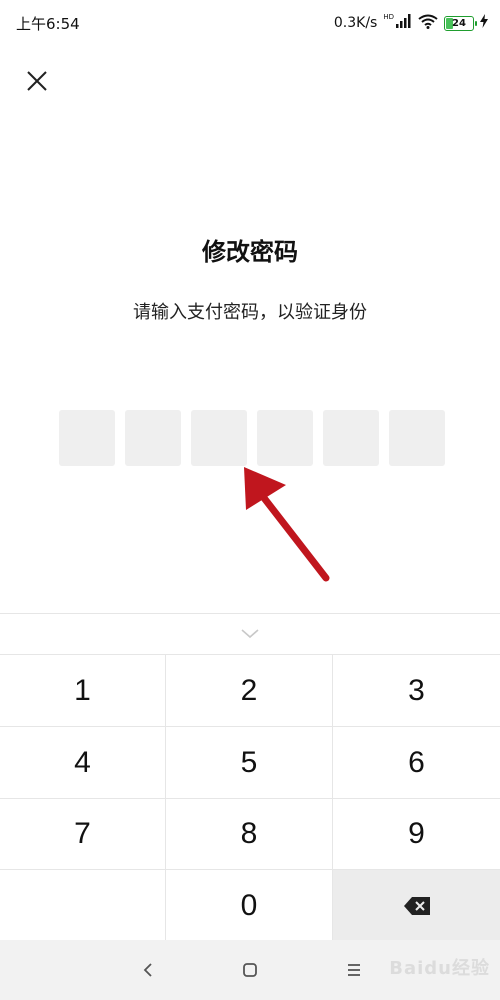  I want to click on page-title: 修改密码, so click(250, 252).